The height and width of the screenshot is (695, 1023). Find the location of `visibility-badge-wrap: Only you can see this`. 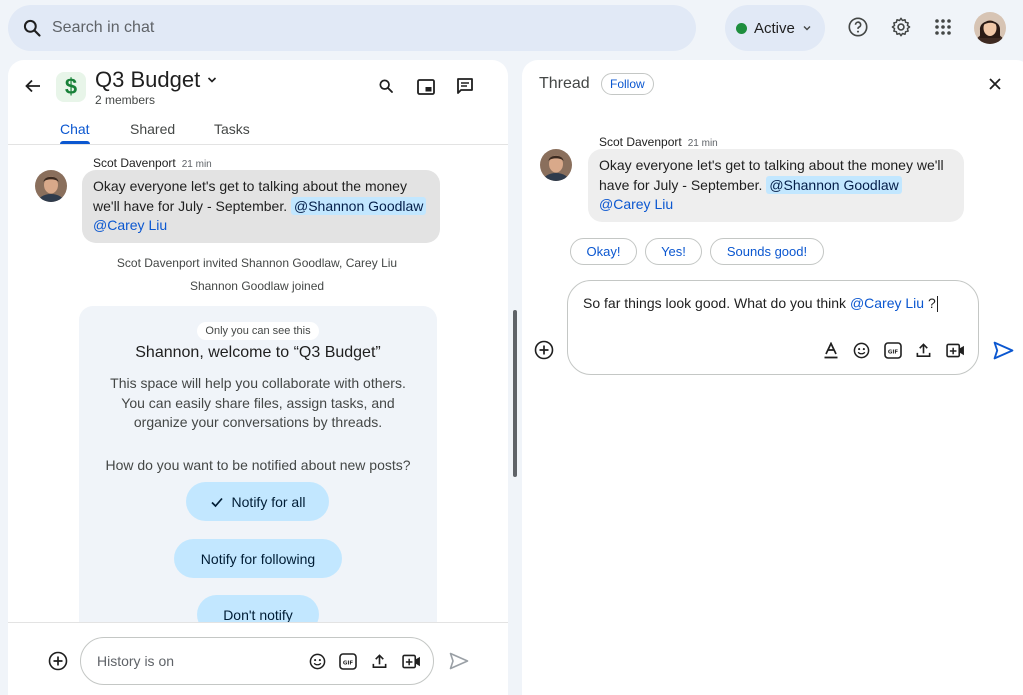

visibility-badge-wrap: Only you can see this is located at coordinates (258, 330).